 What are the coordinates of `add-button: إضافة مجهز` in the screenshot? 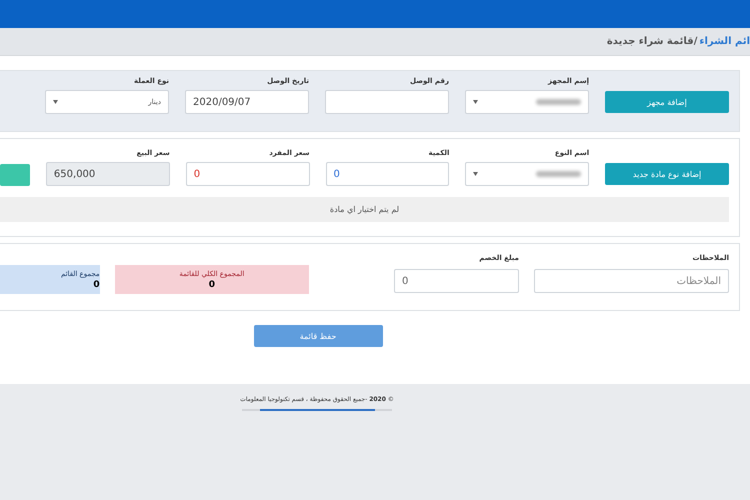 It's located at (667, 102).